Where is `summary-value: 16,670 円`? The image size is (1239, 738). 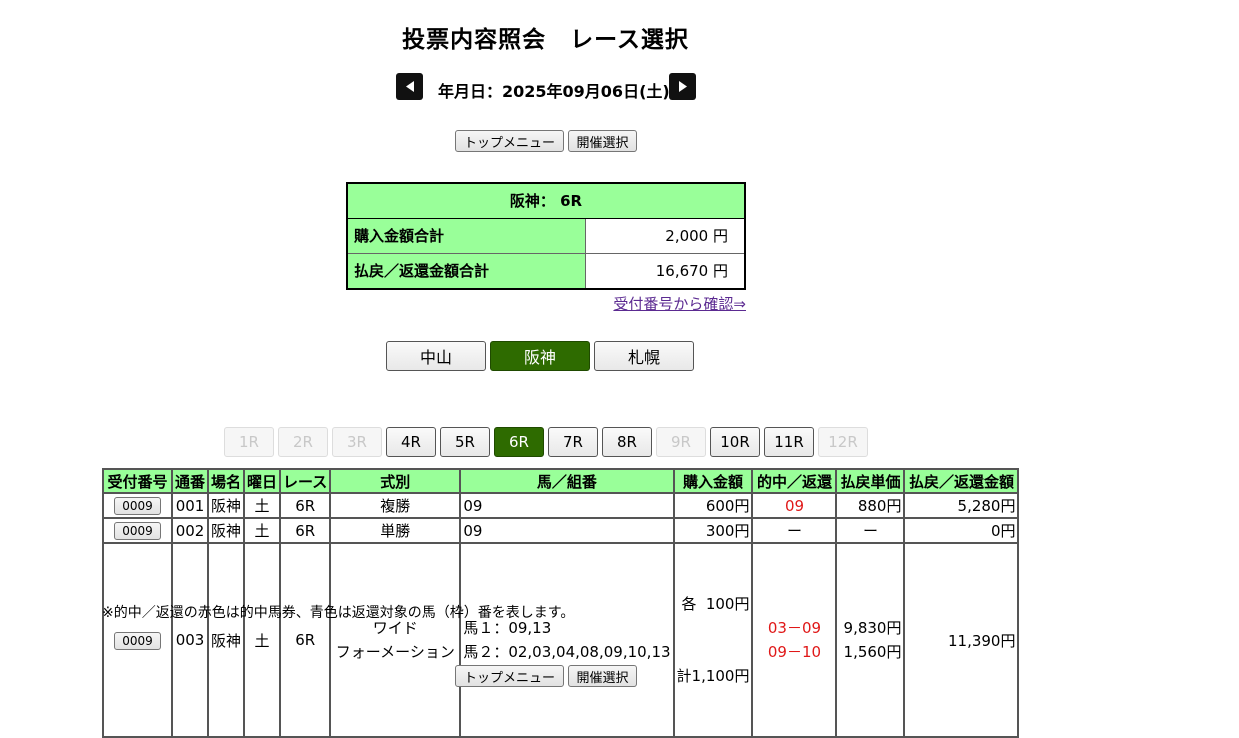 summary-value: 16,670 円 is located at coordinates (691, 271).